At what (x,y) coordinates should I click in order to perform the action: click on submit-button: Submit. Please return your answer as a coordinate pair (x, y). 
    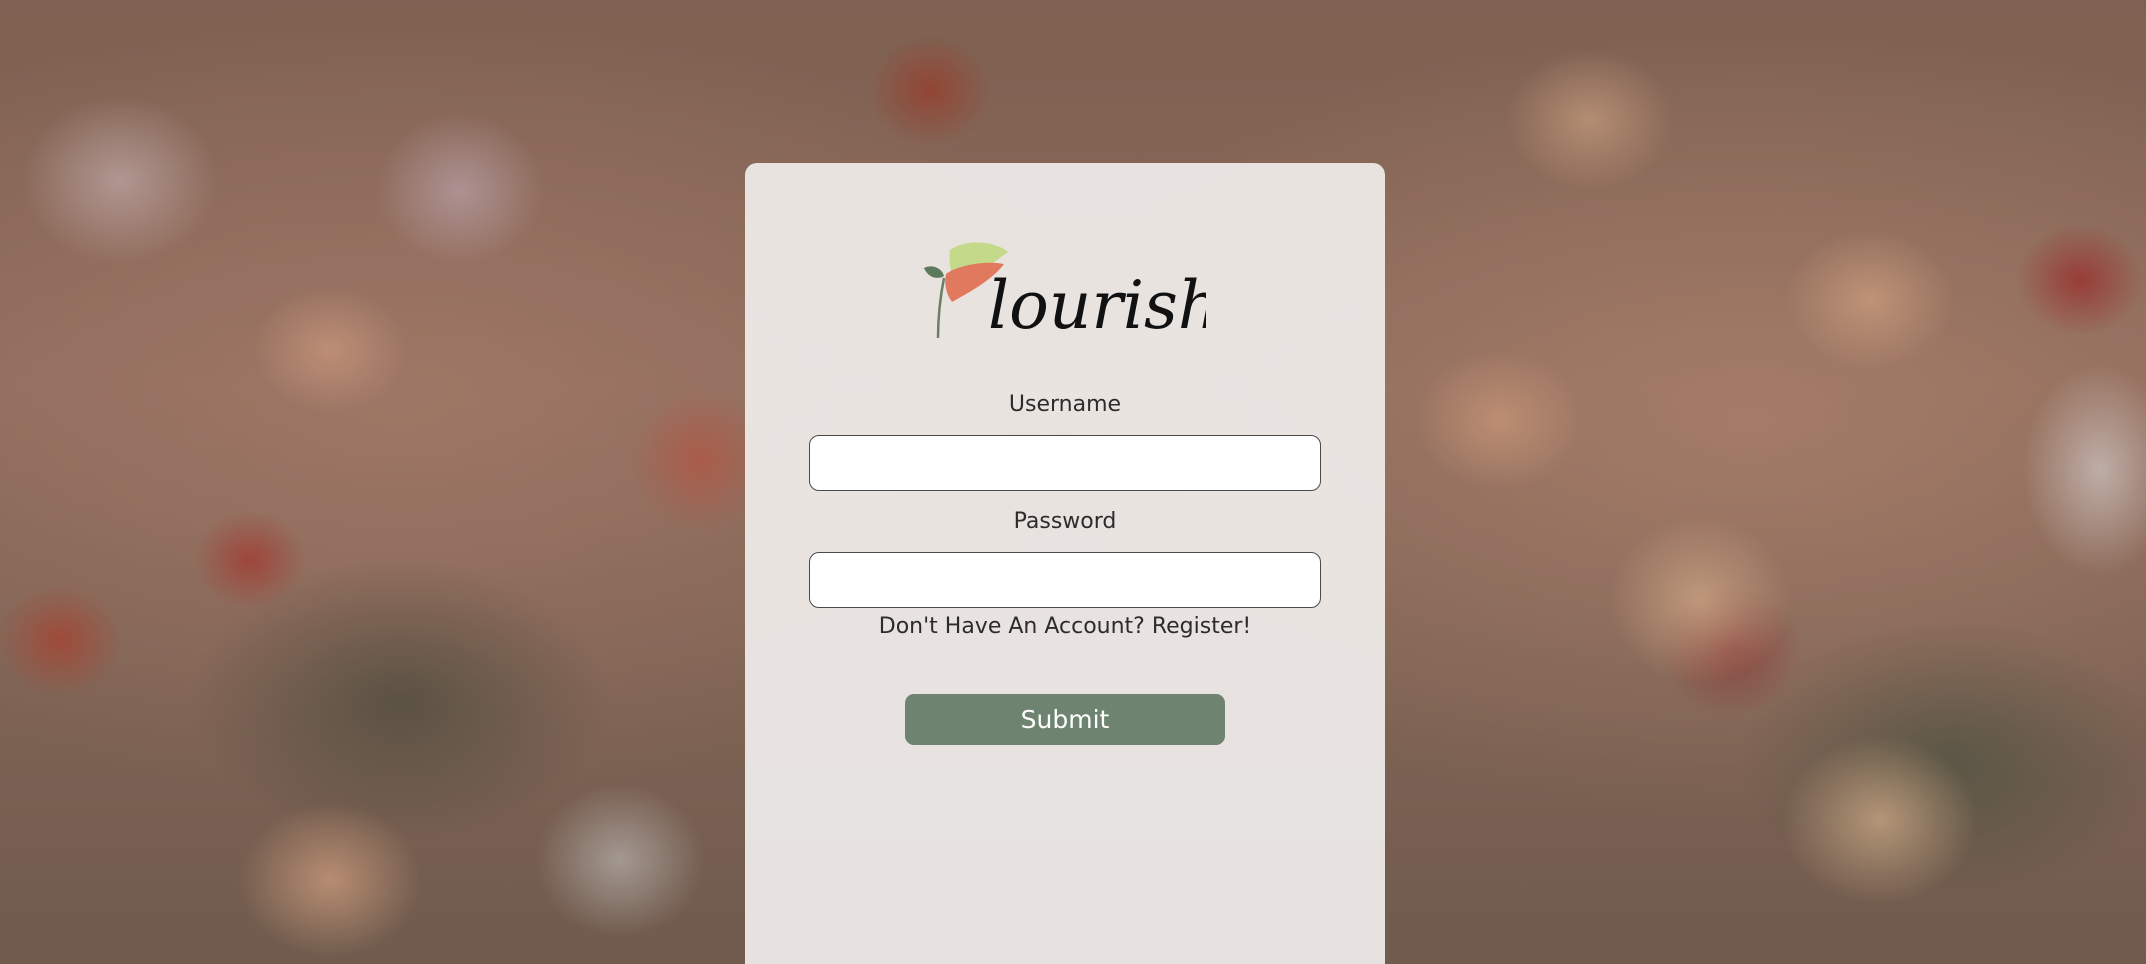
    Looking at the image, I should click on (1065, 719).